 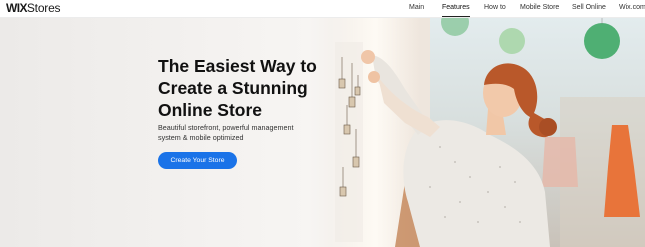 What do you see at coordinates (495, 8) in the screenshot?
I see `nav-item-how-to: How to` at bounding box center [495, 8].